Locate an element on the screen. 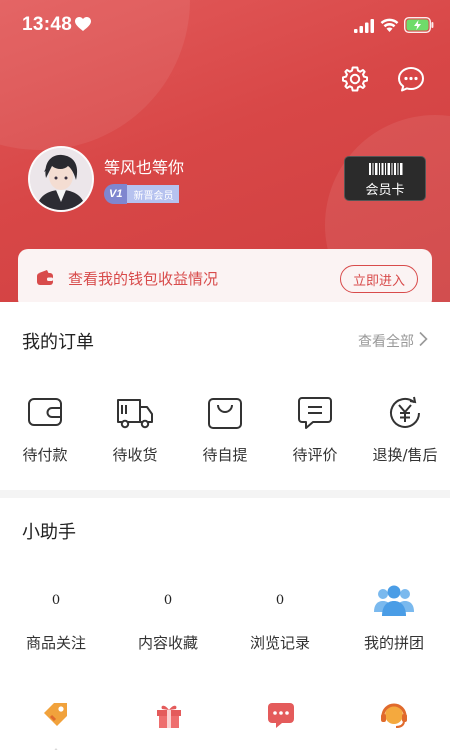 Image resolution: width=450 pixels, height=750 pixels. stat-label: 我的拼团 is located at coordinates (393, 643).